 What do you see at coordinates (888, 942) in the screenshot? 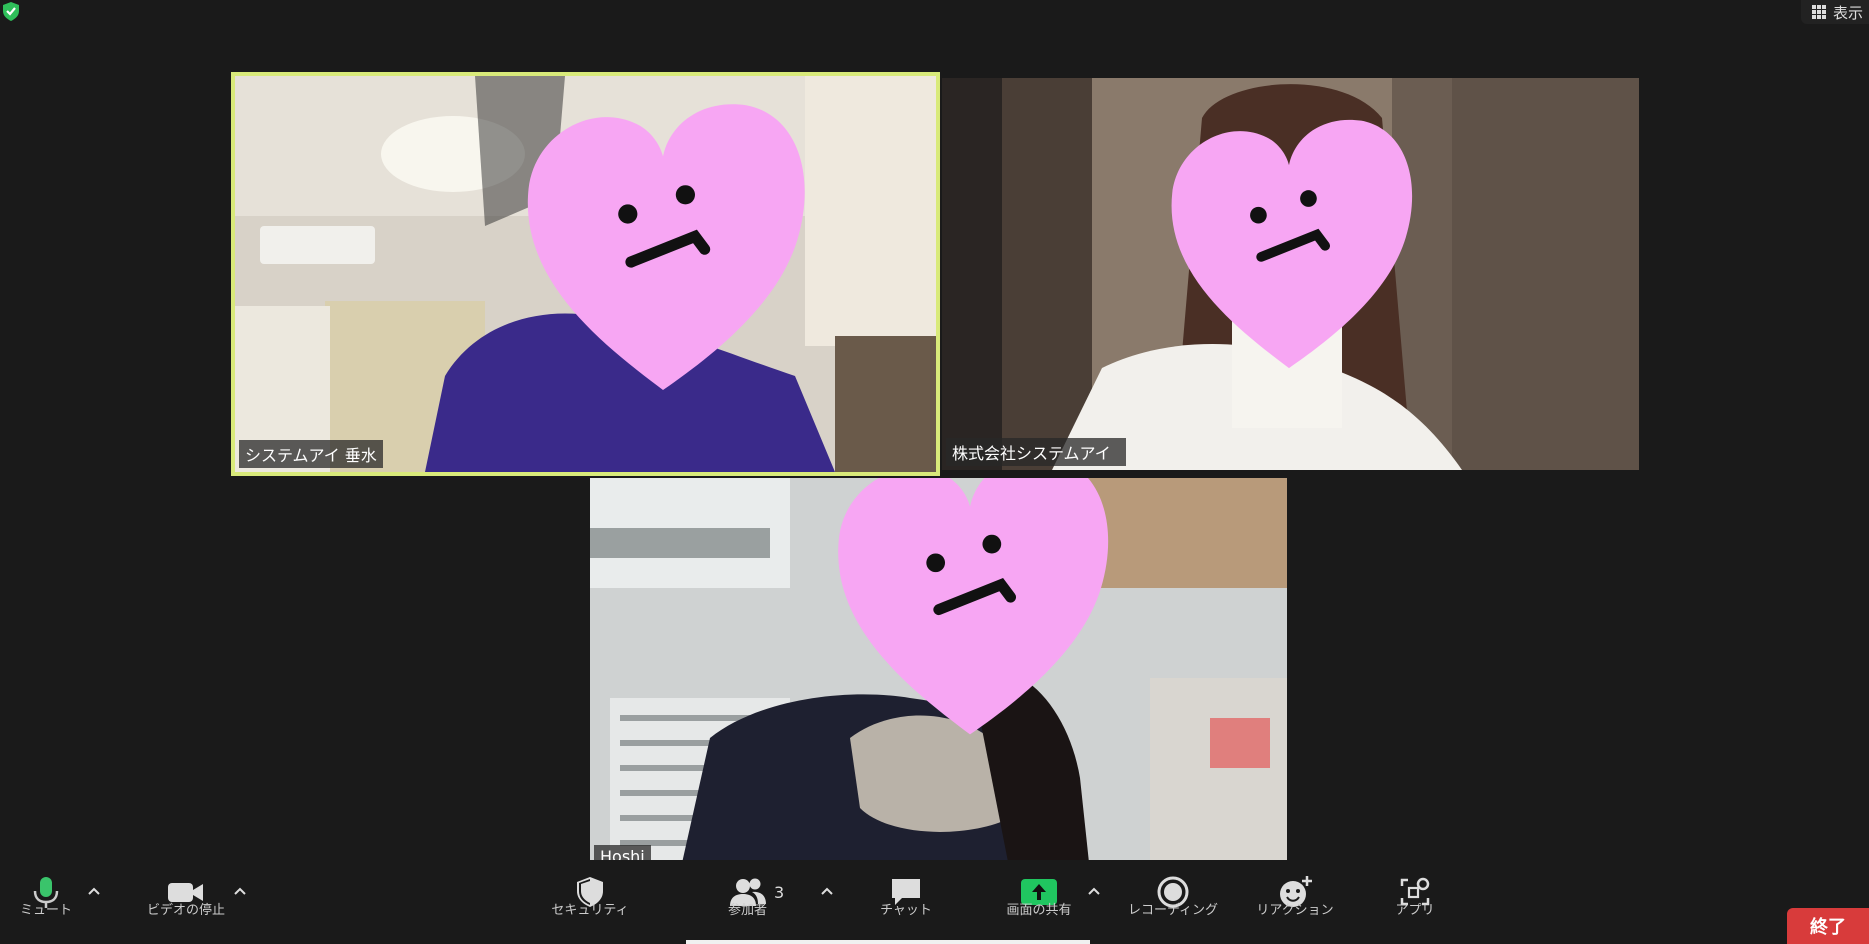
I see `screen-share-indicator-strip` at bounding box center [888, 942].